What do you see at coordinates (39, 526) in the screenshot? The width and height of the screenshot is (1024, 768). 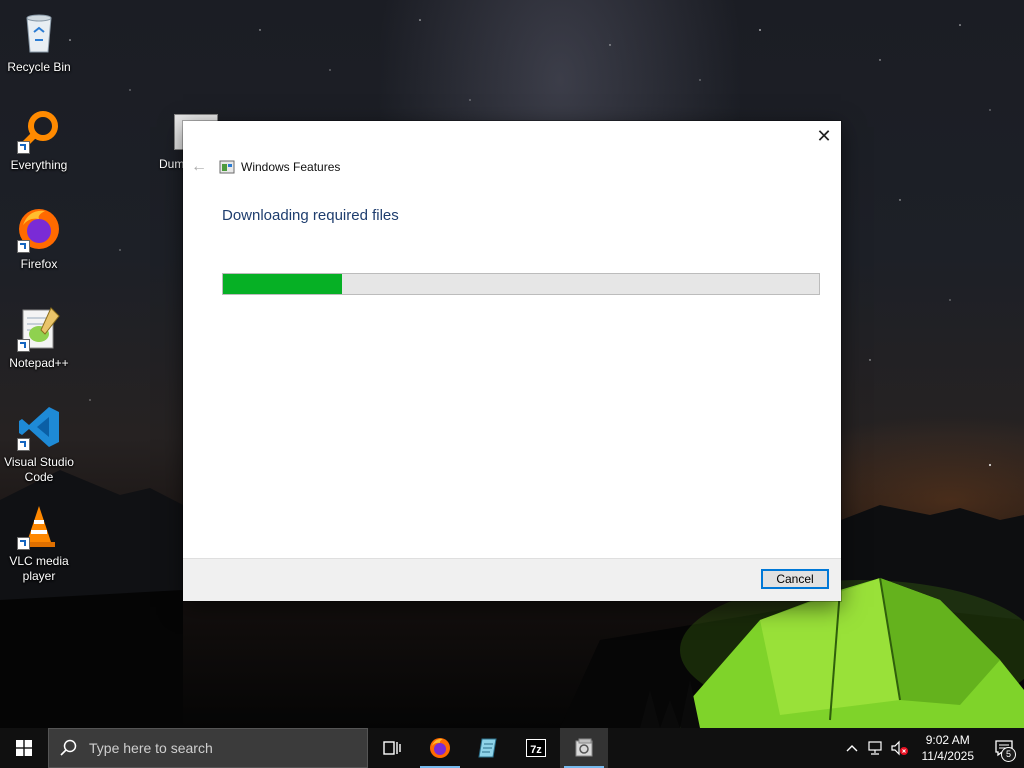 I see `vlc-icon` at bounding box center [39, 526].